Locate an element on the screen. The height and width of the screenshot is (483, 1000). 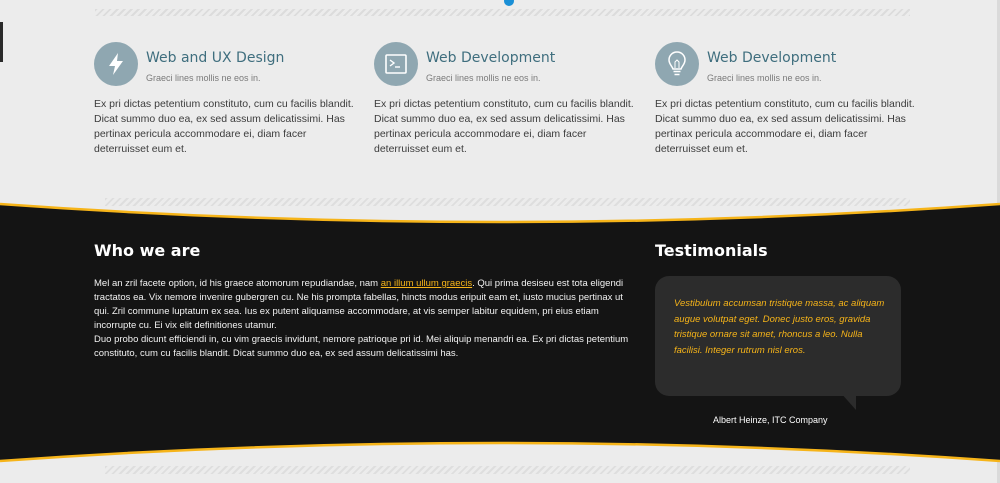
terminal-icon is located at coordinates (396, 64).